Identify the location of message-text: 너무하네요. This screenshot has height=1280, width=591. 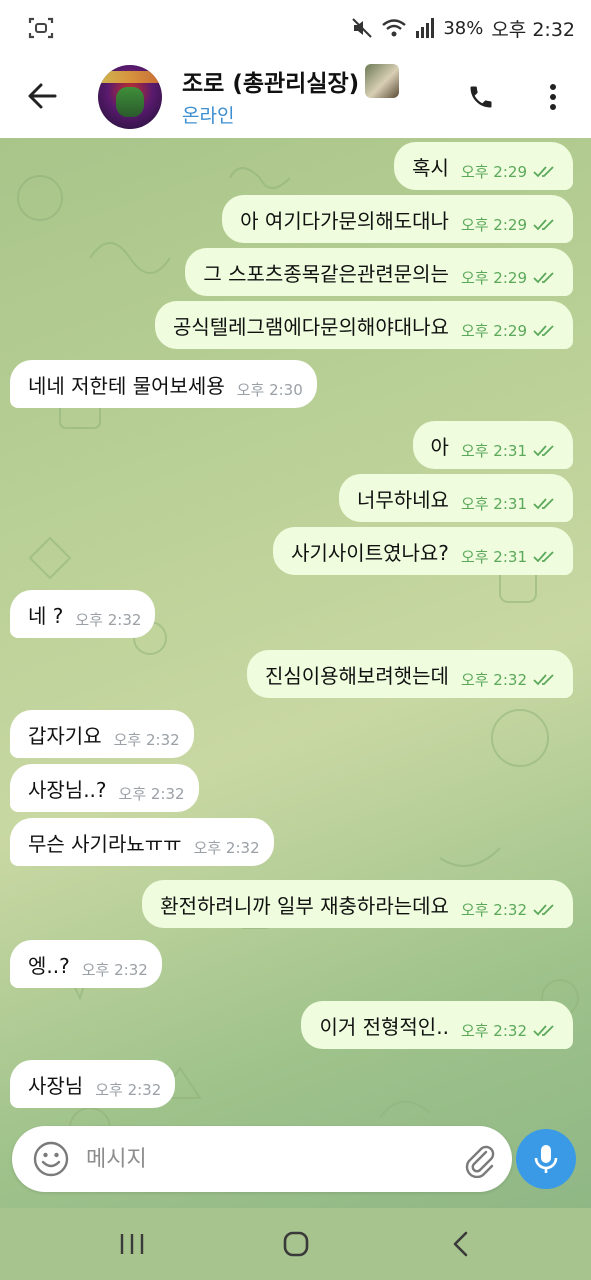
(402, 499).